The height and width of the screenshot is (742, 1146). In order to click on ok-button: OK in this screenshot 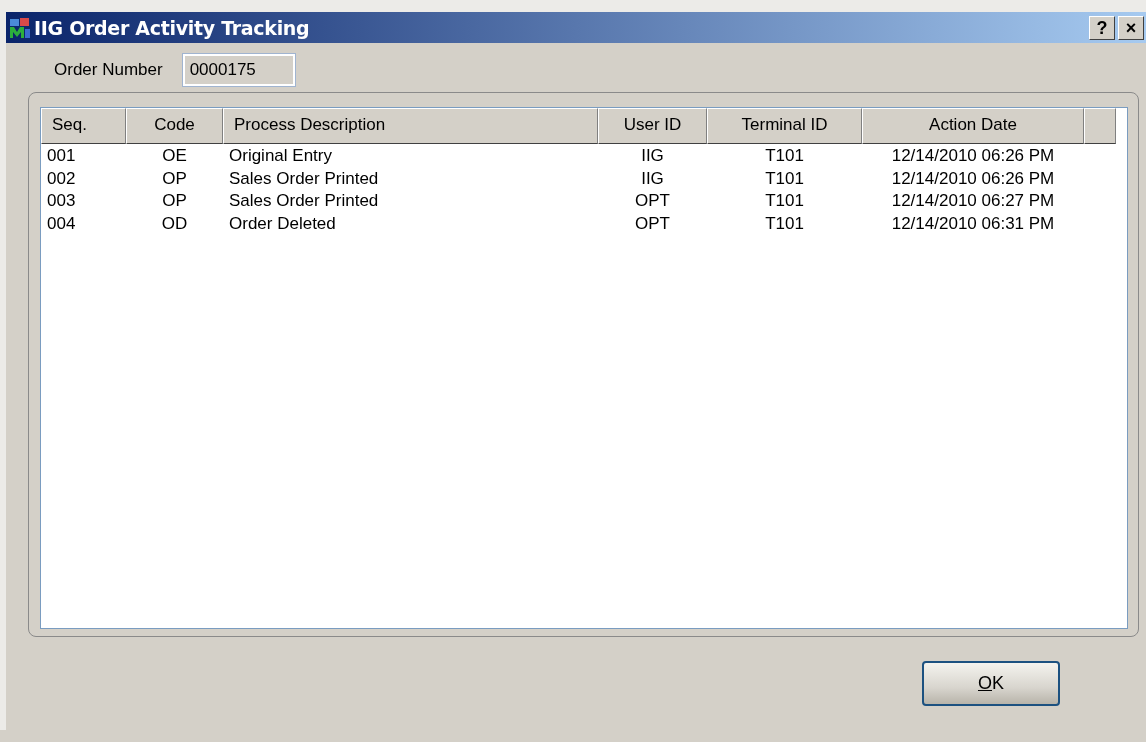, I will do `click(991, 683)`.